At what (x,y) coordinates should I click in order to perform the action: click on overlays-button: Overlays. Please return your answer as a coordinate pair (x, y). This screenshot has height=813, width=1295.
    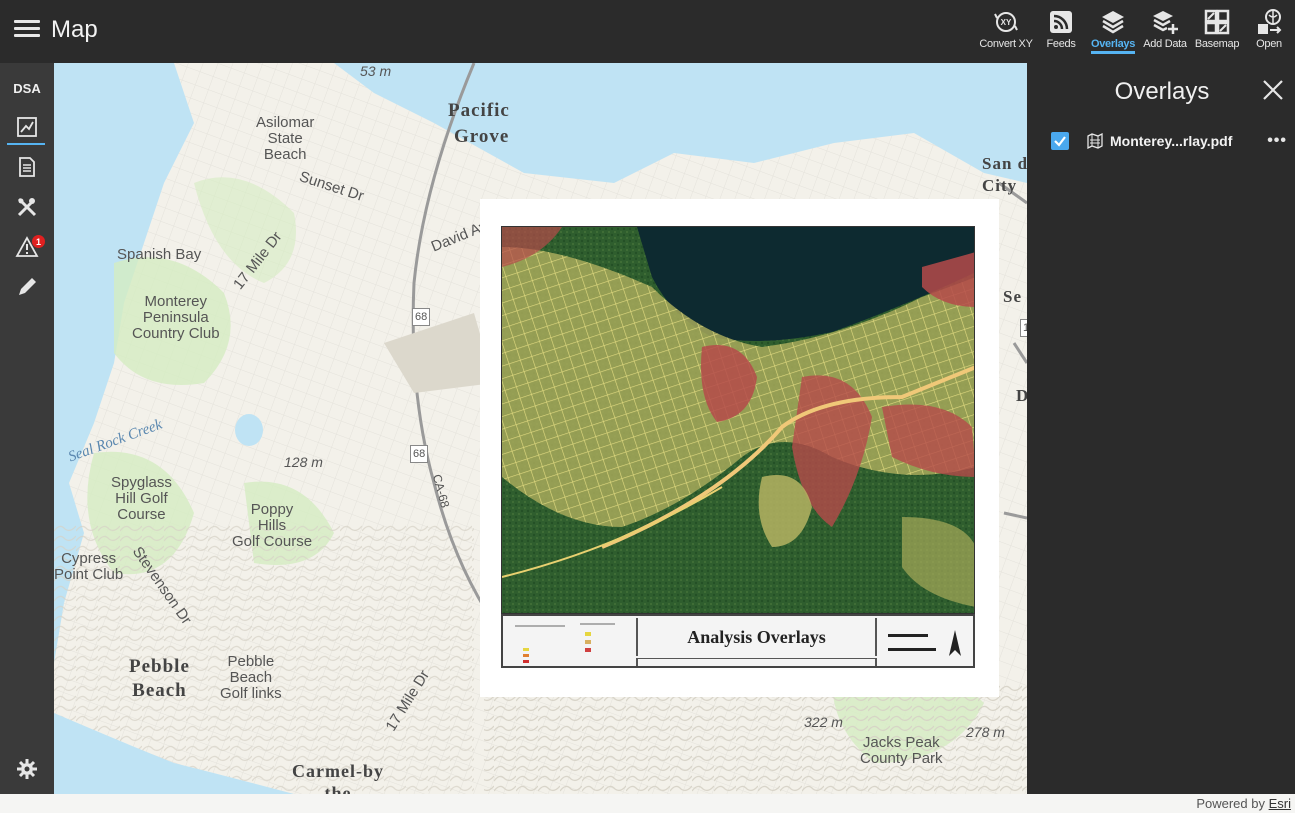
    Looking at the image, I should click on (1113, 31).